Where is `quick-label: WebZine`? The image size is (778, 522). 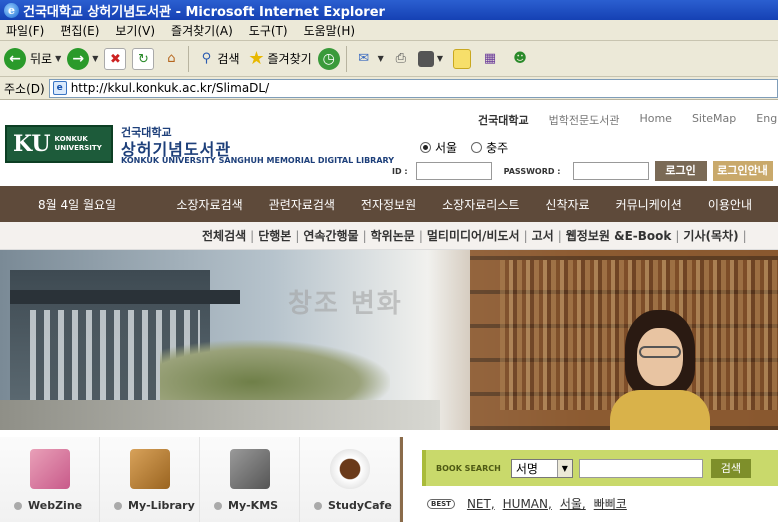 quick-label: WebZine is located at coordinates (48, 505).